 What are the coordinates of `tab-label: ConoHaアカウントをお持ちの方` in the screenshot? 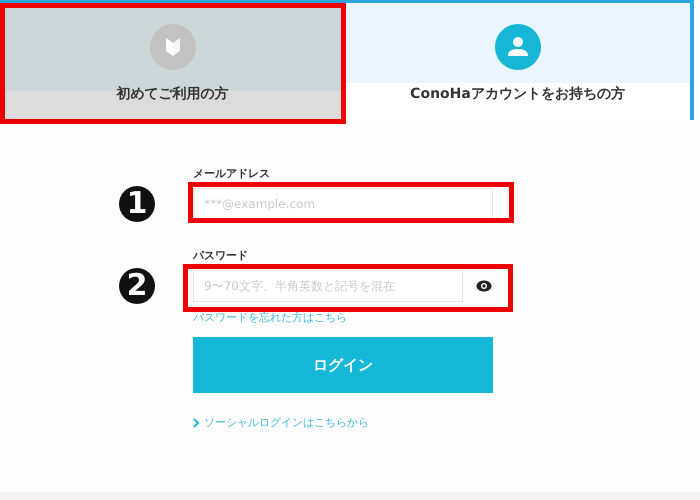 It's located at (517, 93).